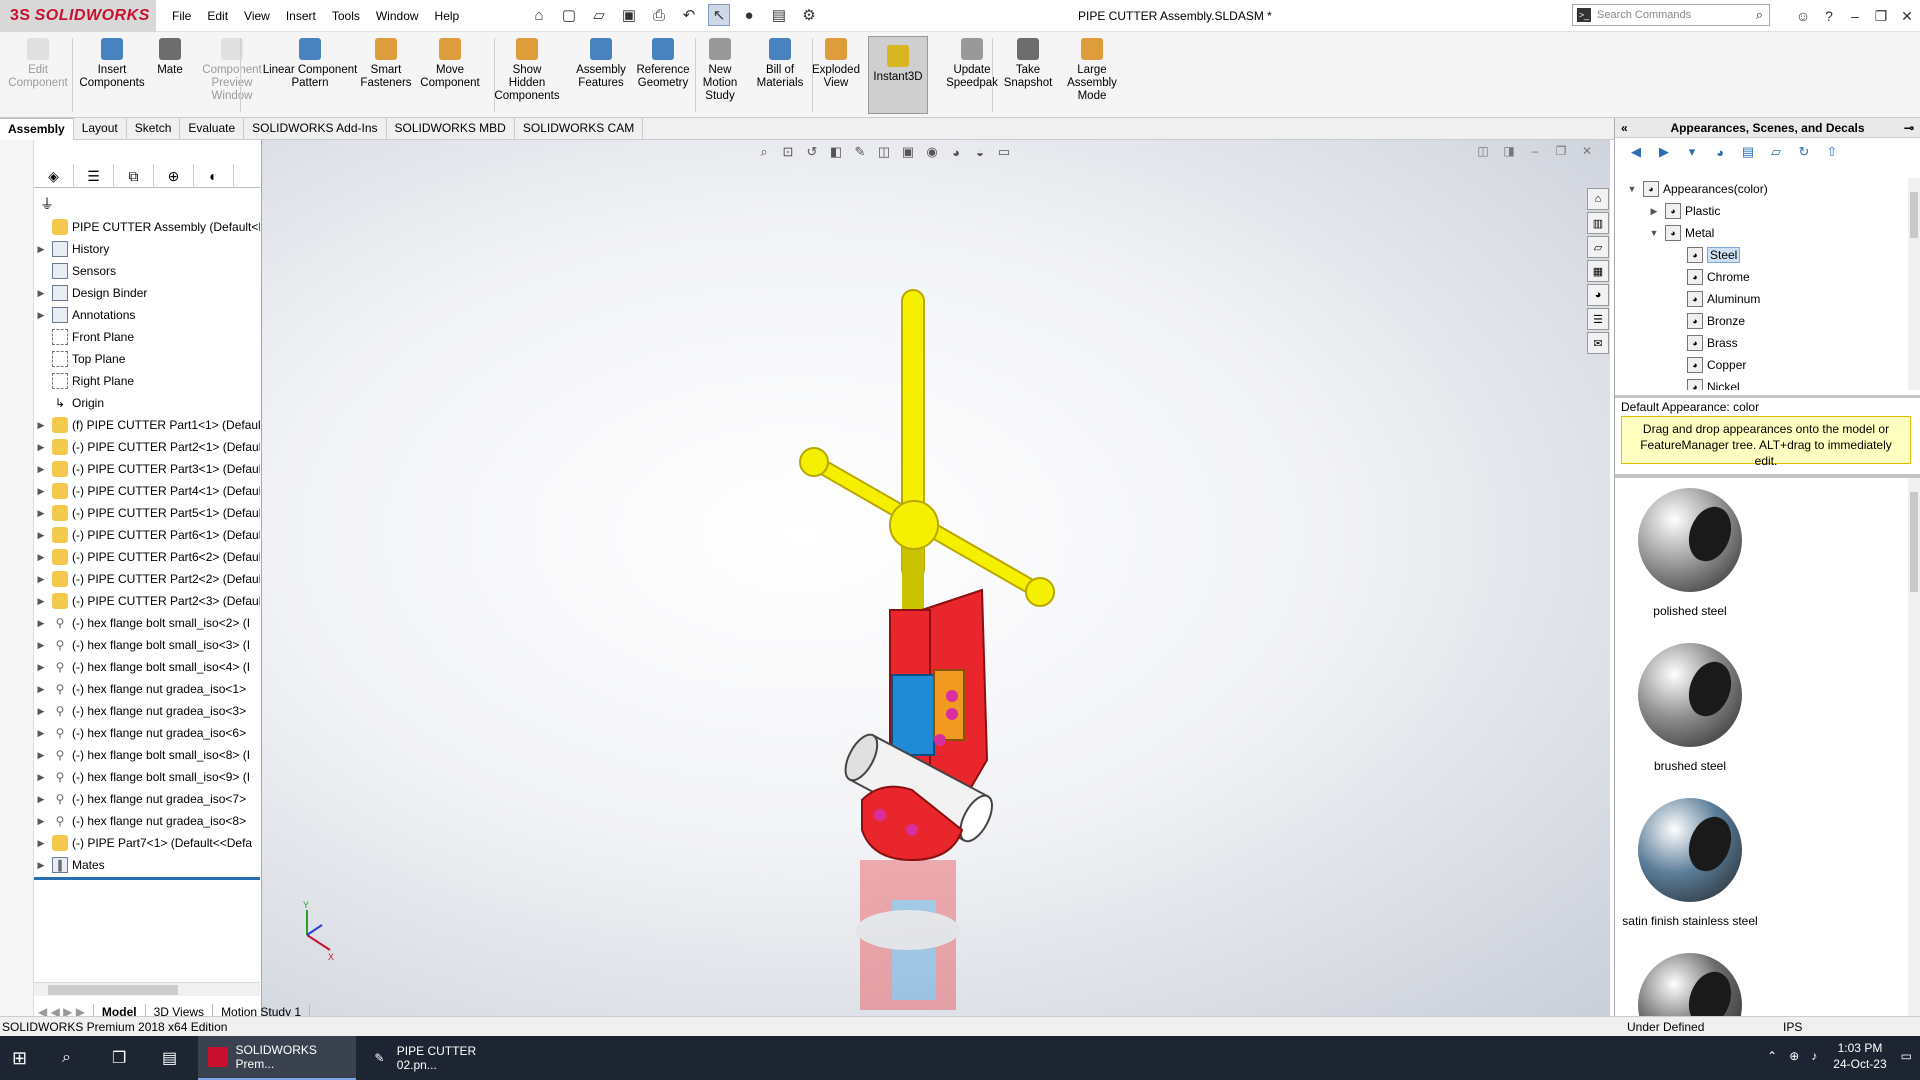 The height and width of the screenshot is (1080, 1920). What do you see at coordinates (1692, 152) in the screenshot?
I see `dropdown-icon: ▾` at bounding box center [1692, 152].